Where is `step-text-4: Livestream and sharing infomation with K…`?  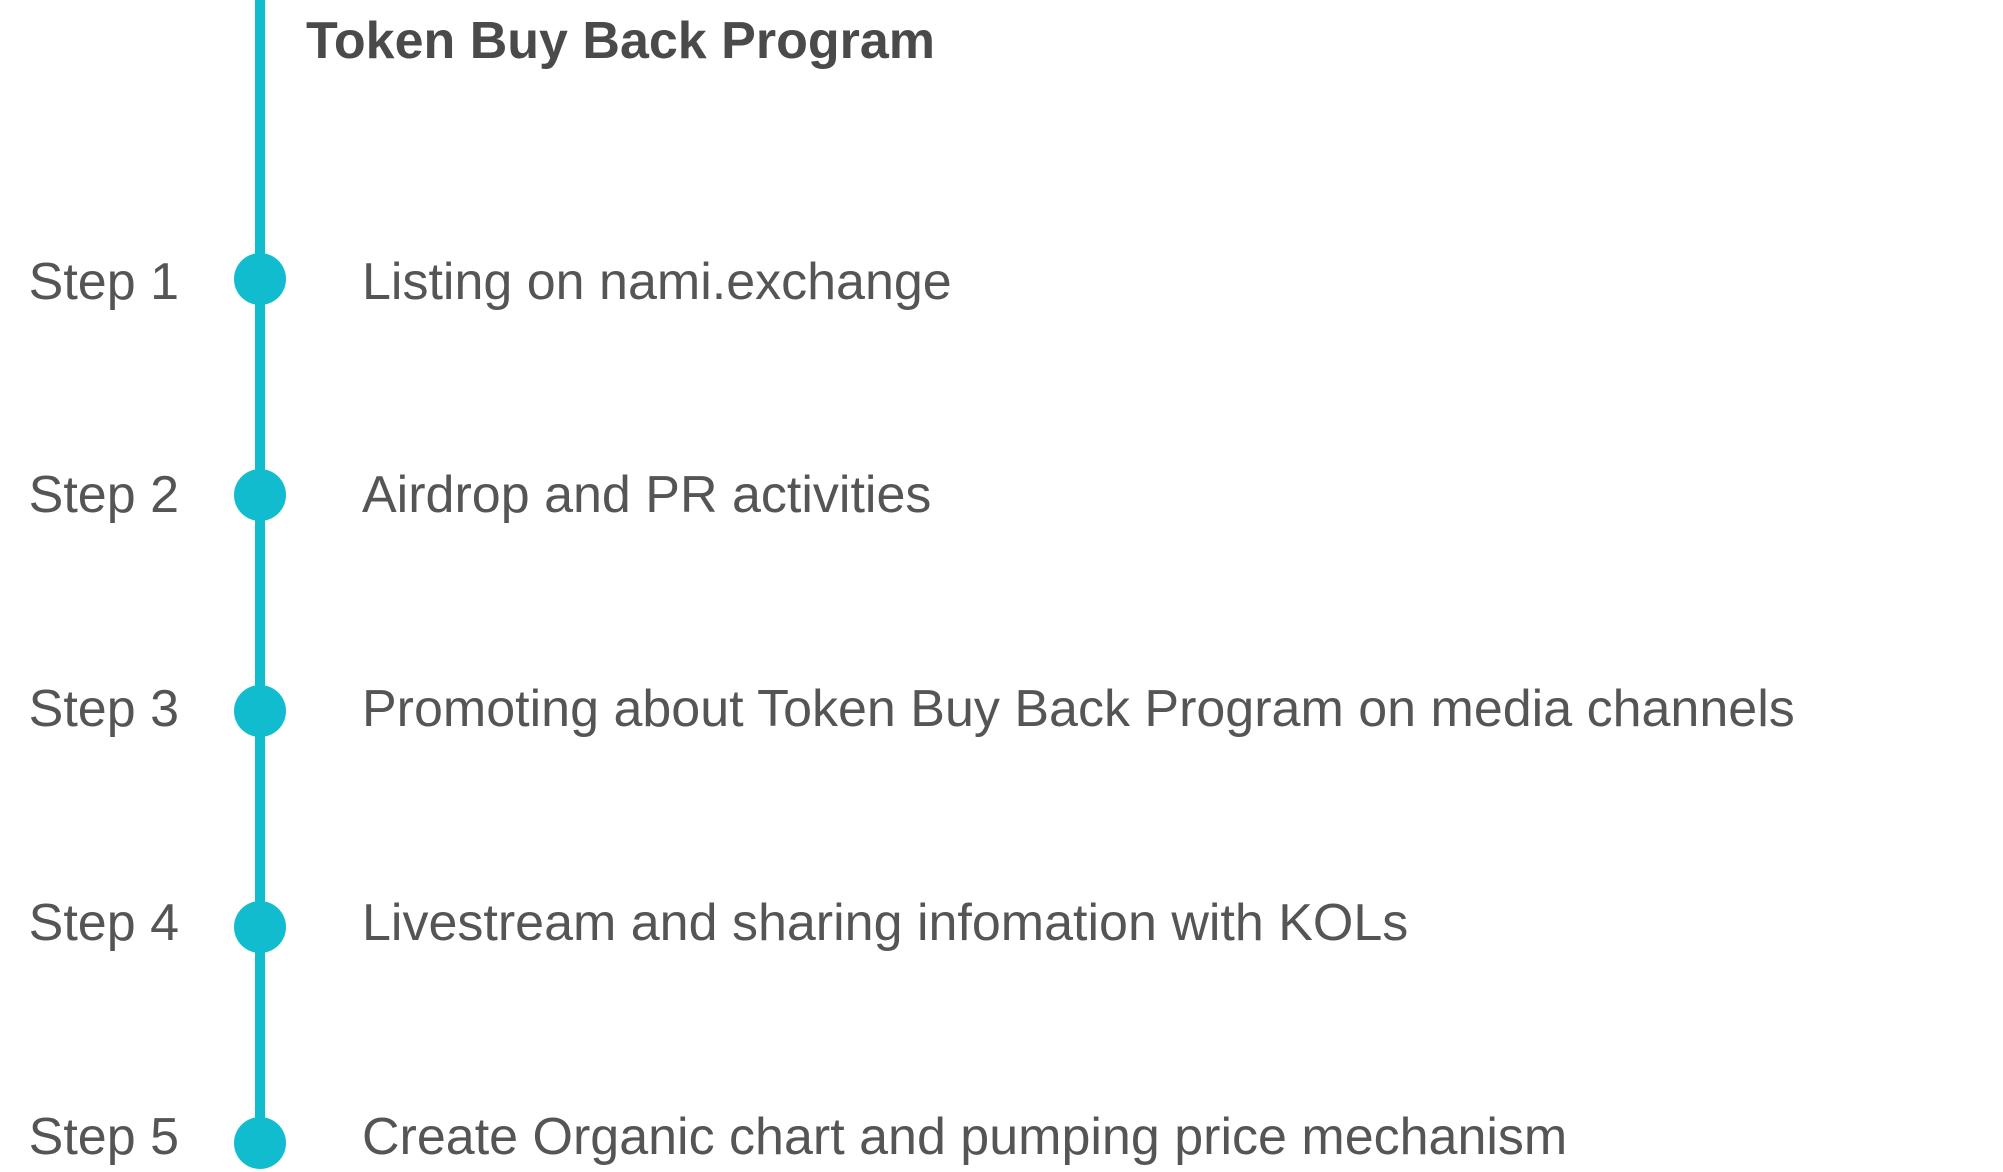
step-text-4: Livestream and sharing infomation with K… is located at coordinates (885, 923).